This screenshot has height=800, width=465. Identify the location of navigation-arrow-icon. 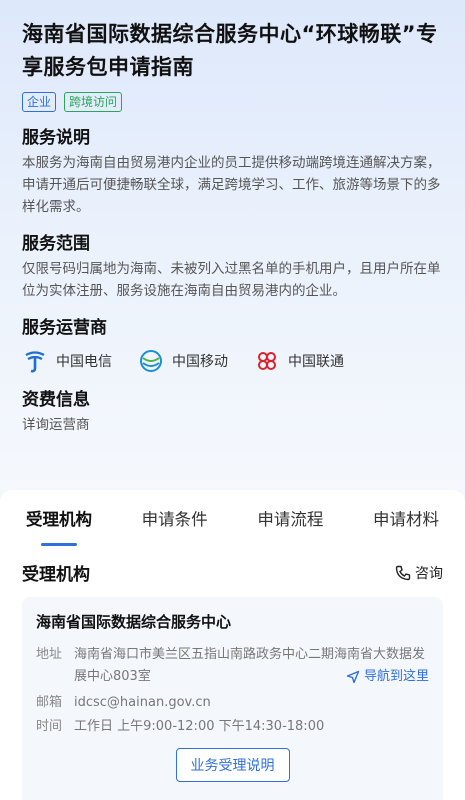
(353, 677).